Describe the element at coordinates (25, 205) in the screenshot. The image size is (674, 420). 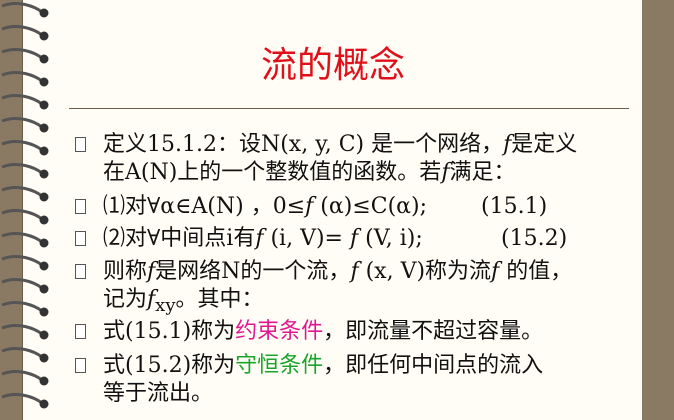
I see `spiral-binding` at that location.